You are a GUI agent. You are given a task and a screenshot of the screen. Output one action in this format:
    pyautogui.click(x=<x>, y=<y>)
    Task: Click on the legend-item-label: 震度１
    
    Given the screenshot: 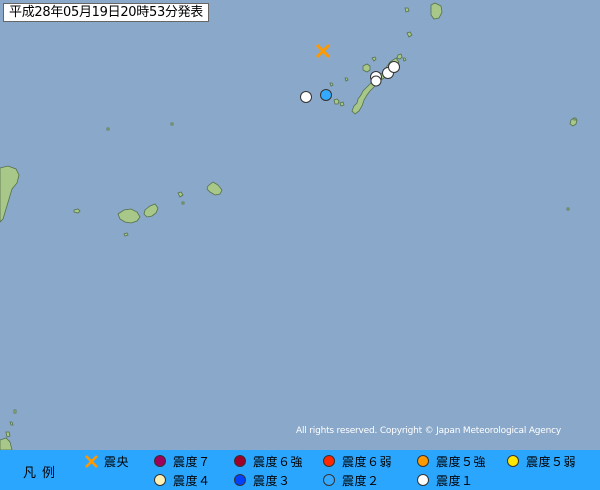 What is the action you would take?
    pyautogui.click(x=455, y=480)
    